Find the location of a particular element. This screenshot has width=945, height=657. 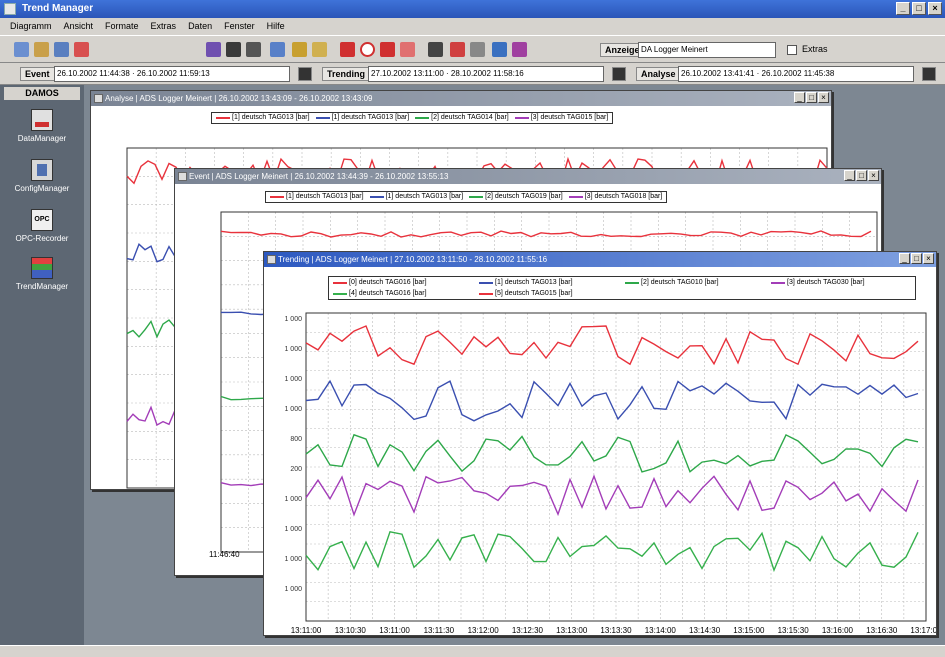

stop-icon is located at coordinates (367, 49).